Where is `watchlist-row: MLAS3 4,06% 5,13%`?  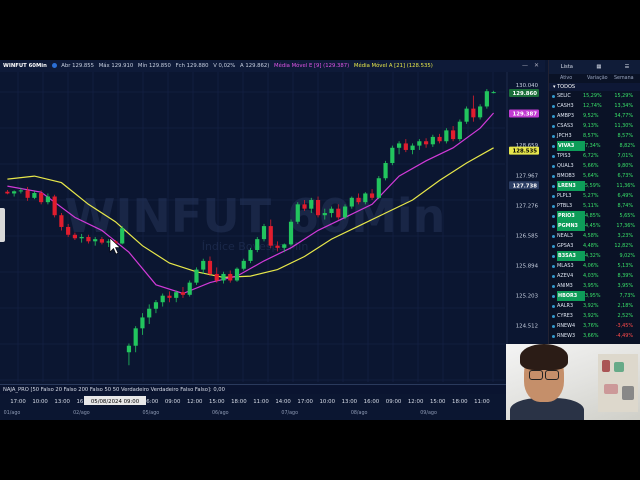
watchlist-row: MLAS3 4,06% 5,13% is located at coordinates (594, 266).